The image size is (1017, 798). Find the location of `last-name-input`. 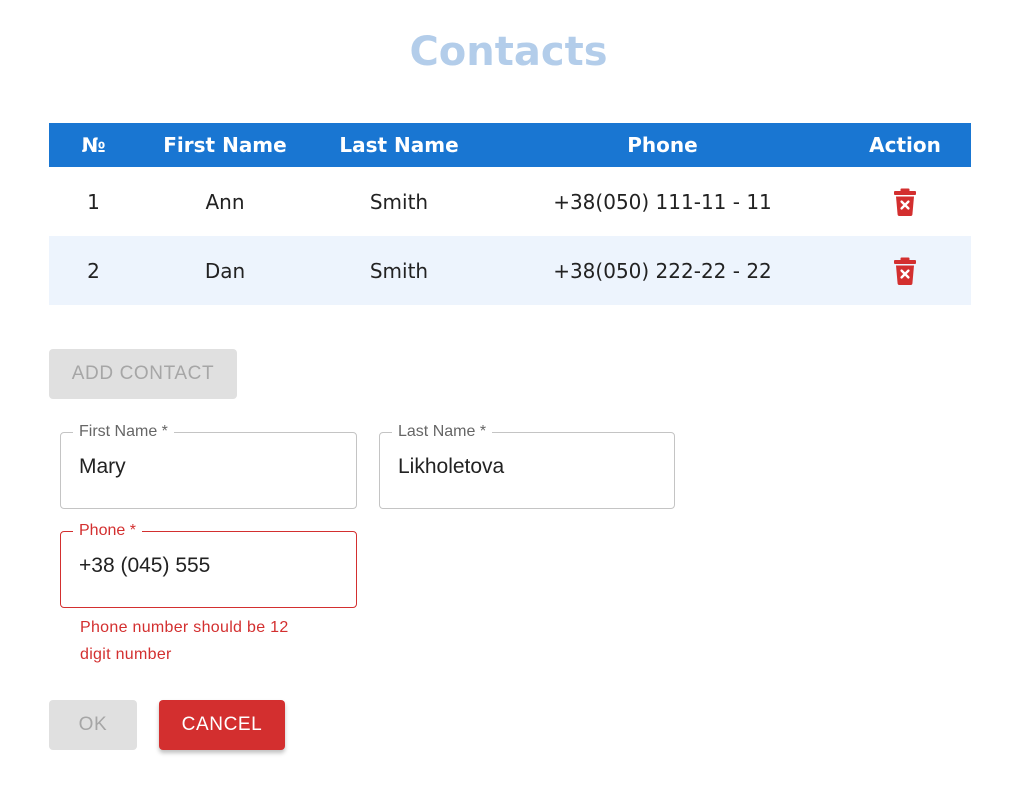

last-name-input is located at coordinates (523, 467).